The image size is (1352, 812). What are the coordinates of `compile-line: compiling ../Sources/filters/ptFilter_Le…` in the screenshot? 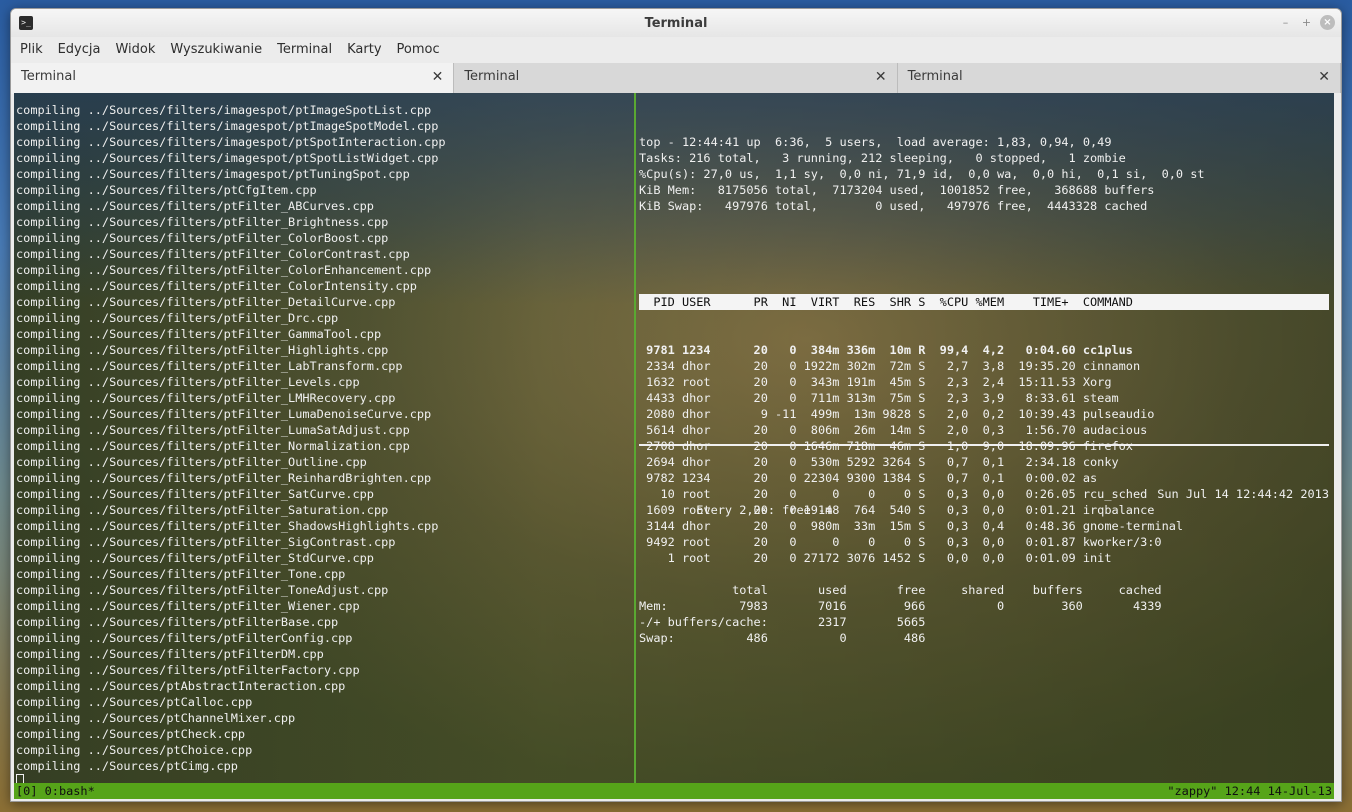 It's located at (188, 382).